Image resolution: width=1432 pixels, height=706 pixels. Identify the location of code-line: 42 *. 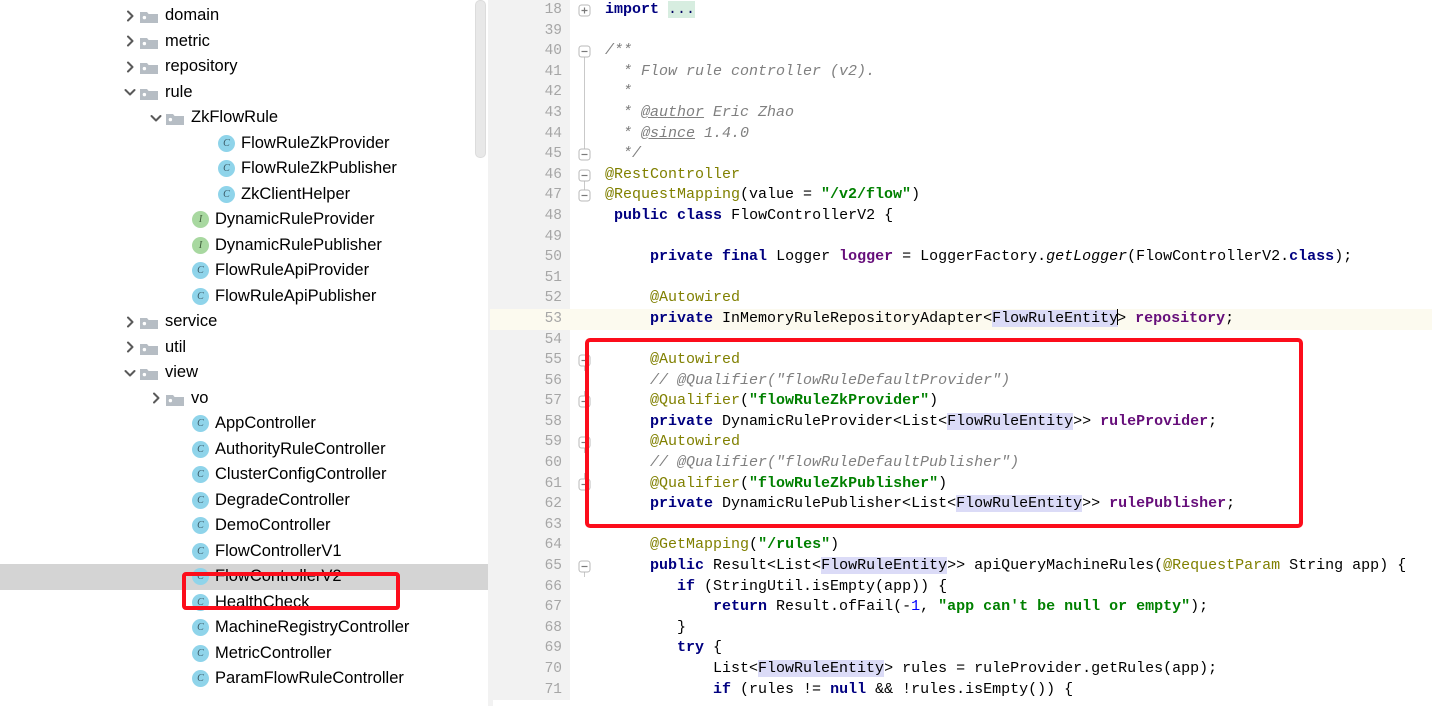
(961, 92).